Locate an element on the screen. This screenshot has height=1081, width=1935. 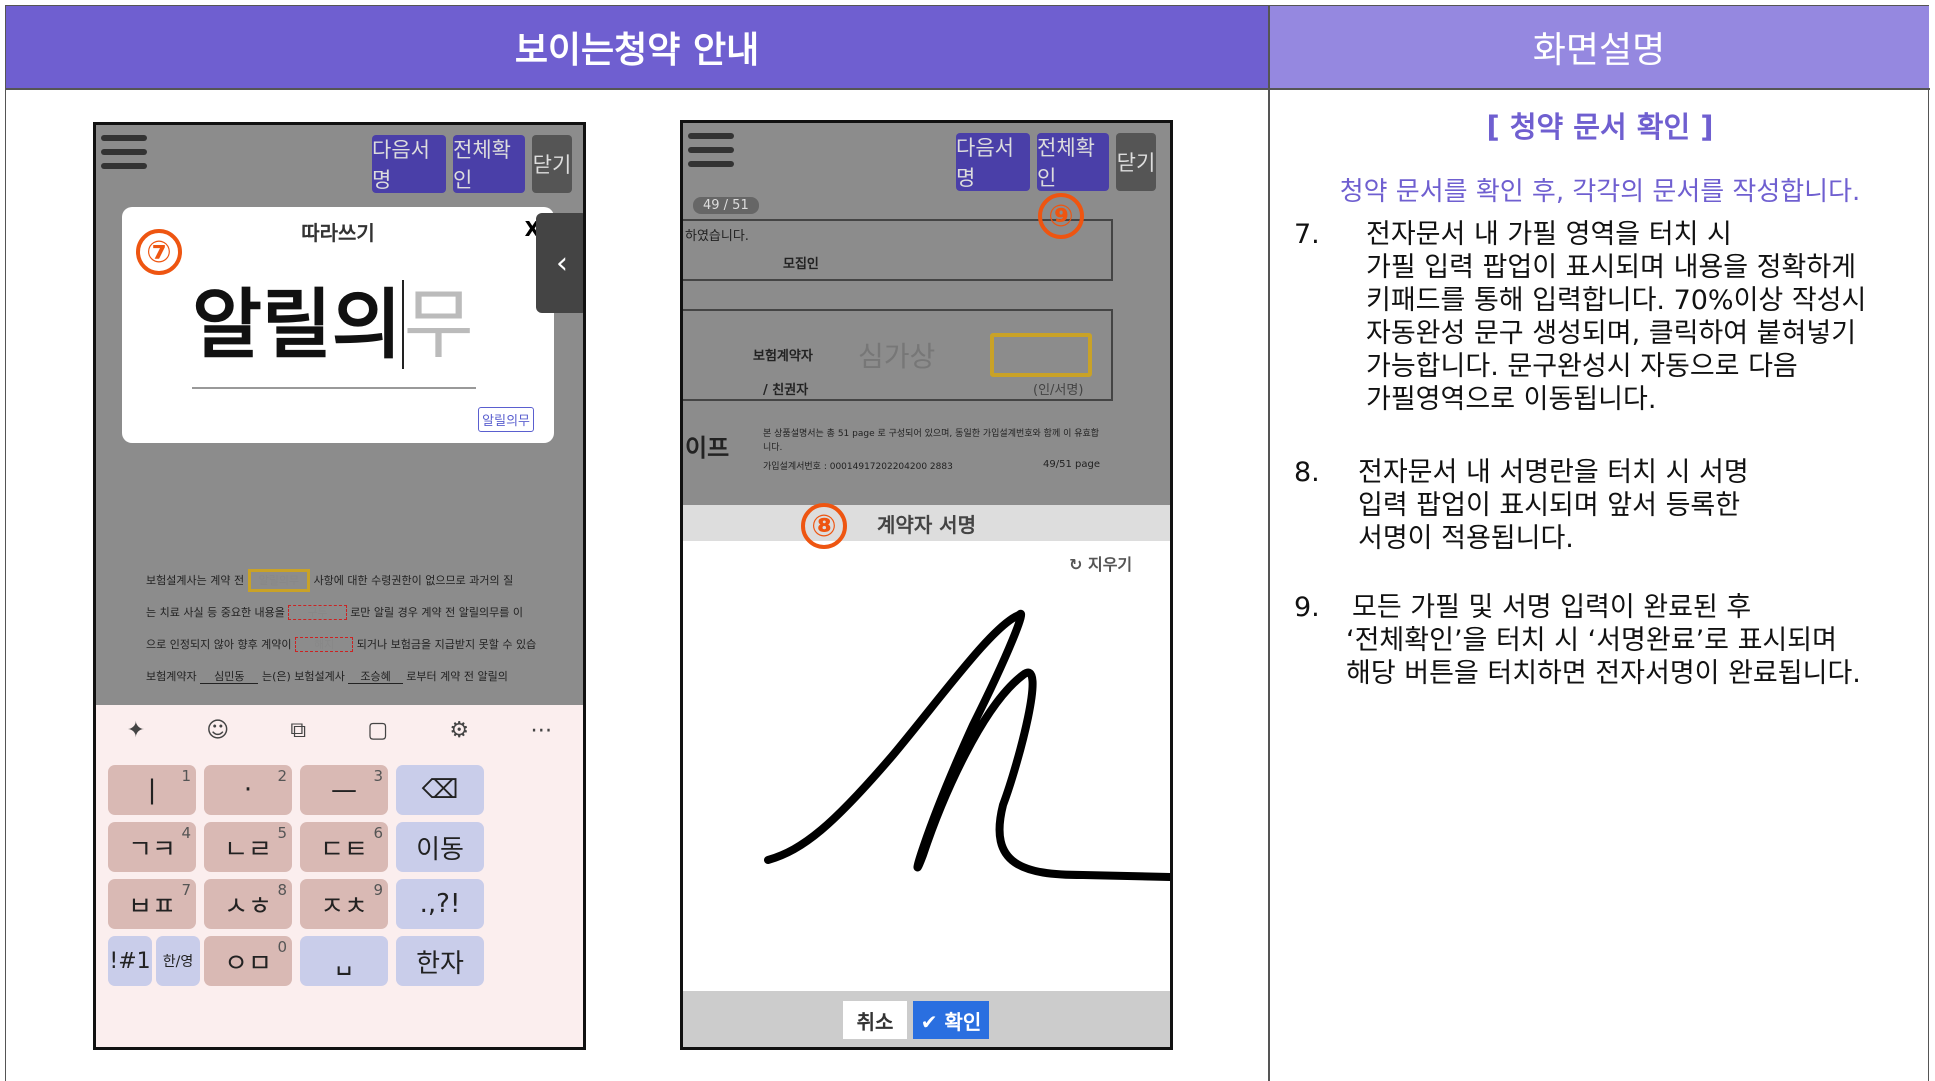
punctuation-key: .,?! is located at coordinates (440, 904).